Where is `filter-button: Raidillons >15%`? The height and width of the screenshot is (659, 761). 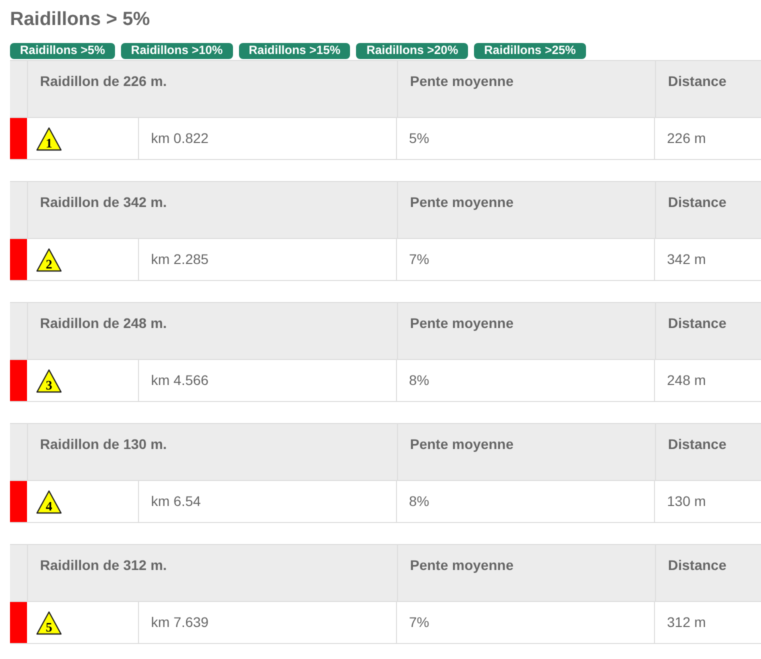
filter-button: Raidillons >15% is located at coordinates (294, 51).